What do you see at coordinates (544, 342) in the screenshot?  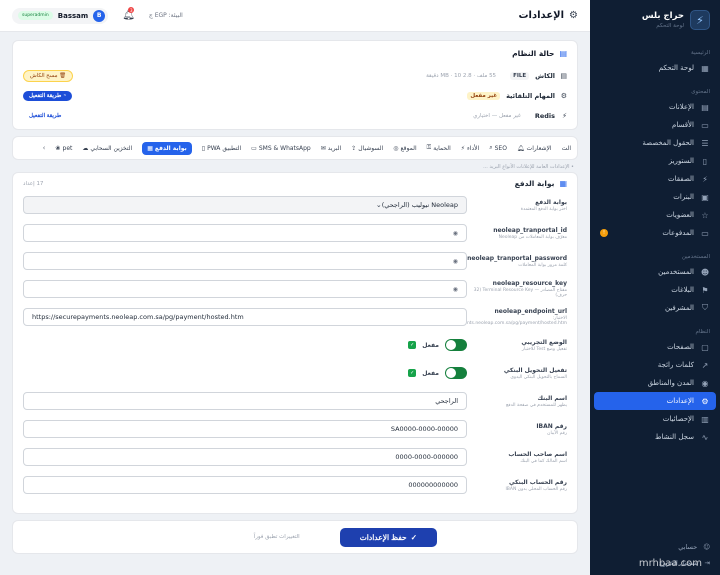 I see `field-label: الوضع التجريبي` at bounding box center [544, 342].